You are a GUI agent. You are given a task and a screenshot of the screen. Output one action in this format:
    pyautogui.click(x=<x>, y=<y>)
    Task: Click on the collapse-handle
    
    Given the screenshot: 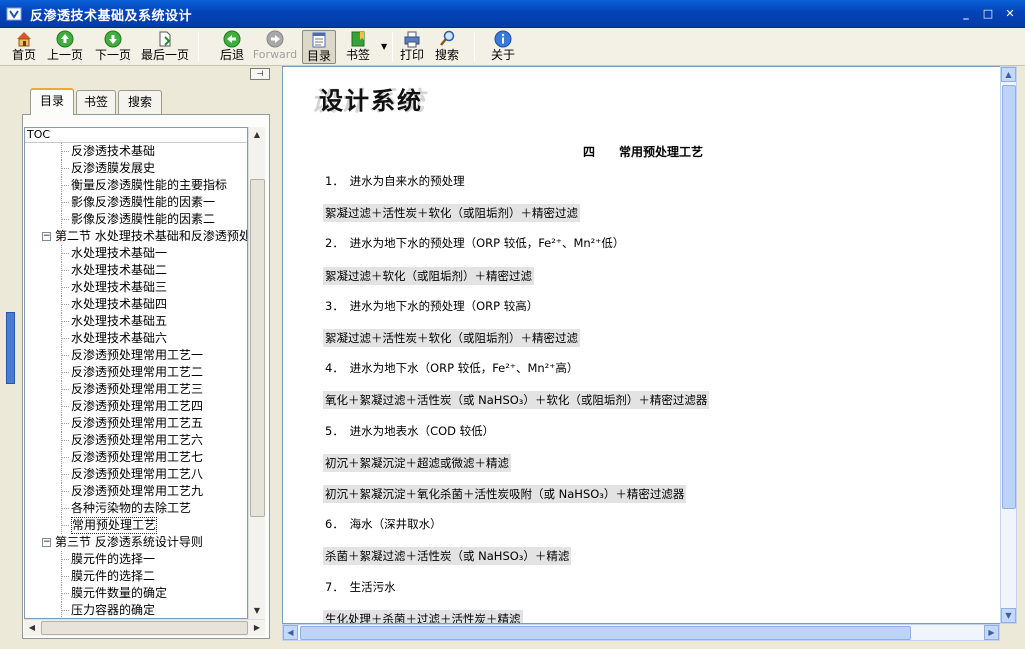 What is the action you would take?
    pyautogui.click(x=10, y=348)
    